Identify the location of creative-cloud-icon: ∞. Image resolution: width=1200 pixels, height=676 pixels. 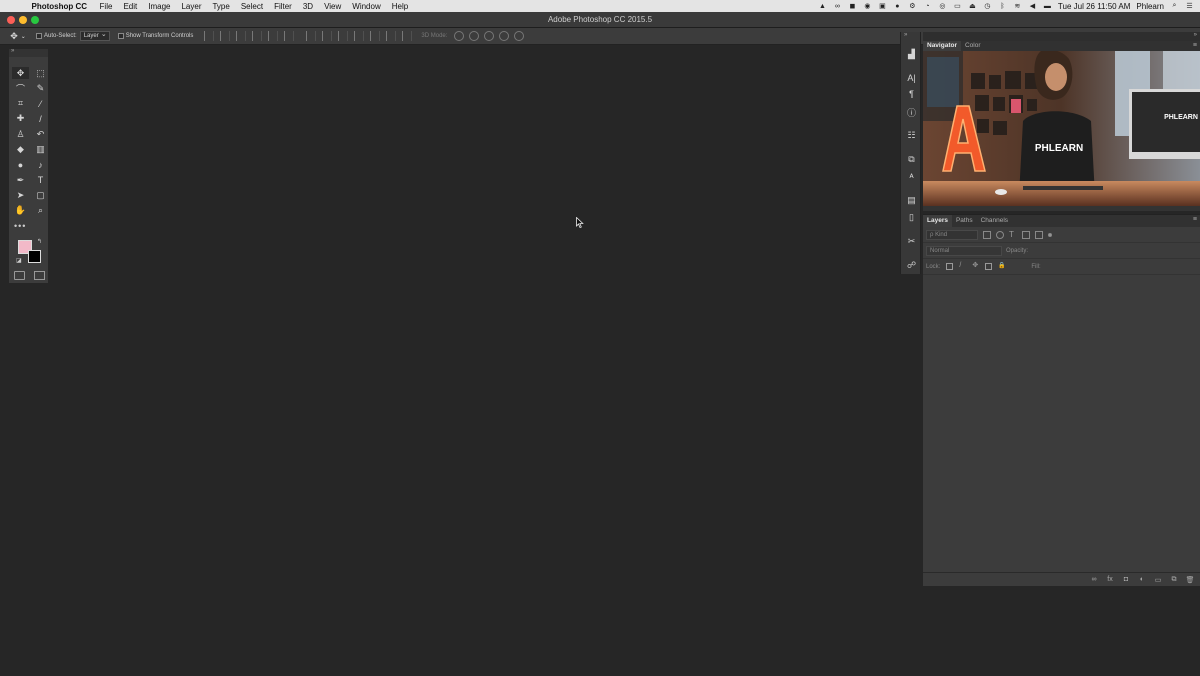
(837, 6).